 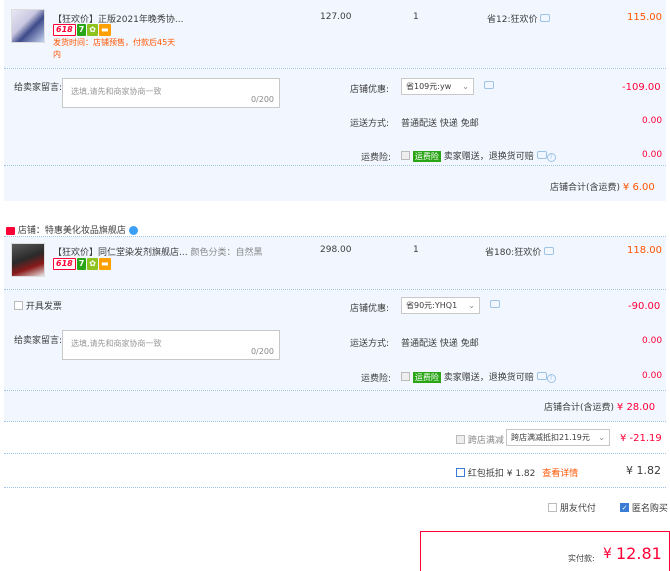 What do you see at coordinates (336, 17) in the screenshot?
I see `unit-price: 127.00` at bounding box center [336, 17].